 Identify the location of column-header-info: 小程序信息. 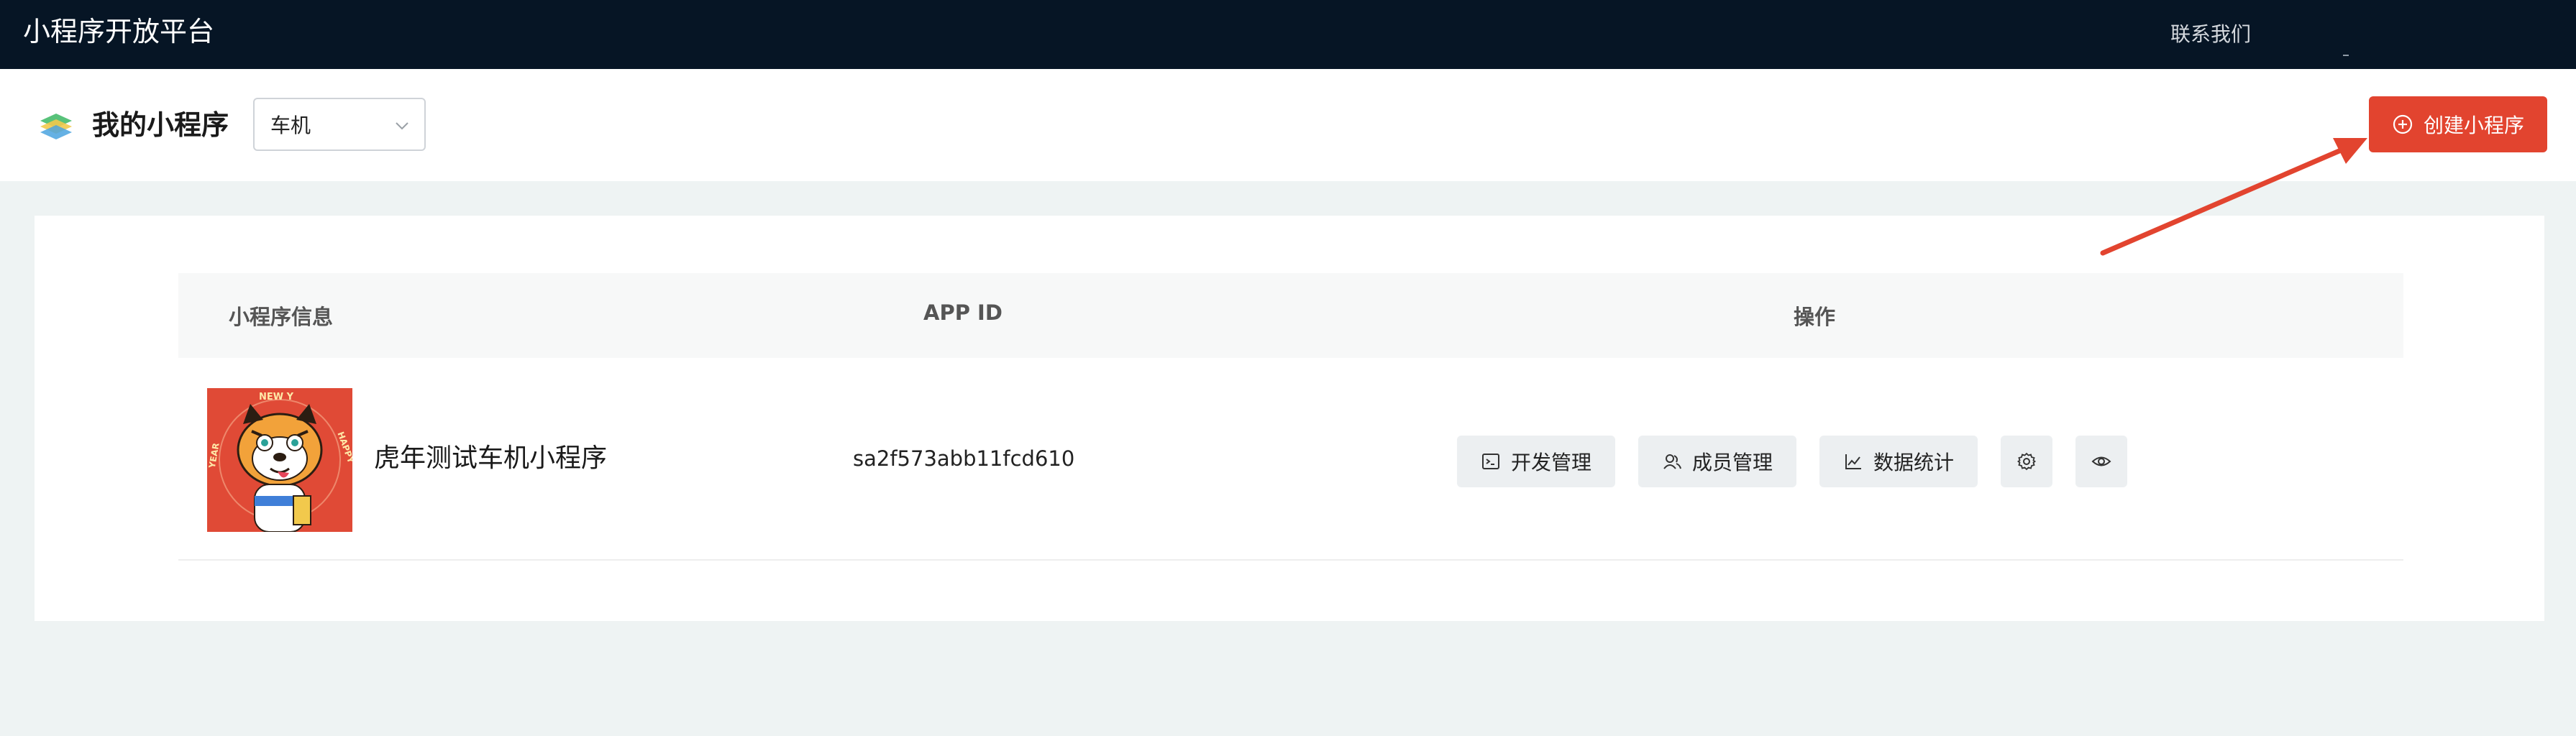
(281, 317).